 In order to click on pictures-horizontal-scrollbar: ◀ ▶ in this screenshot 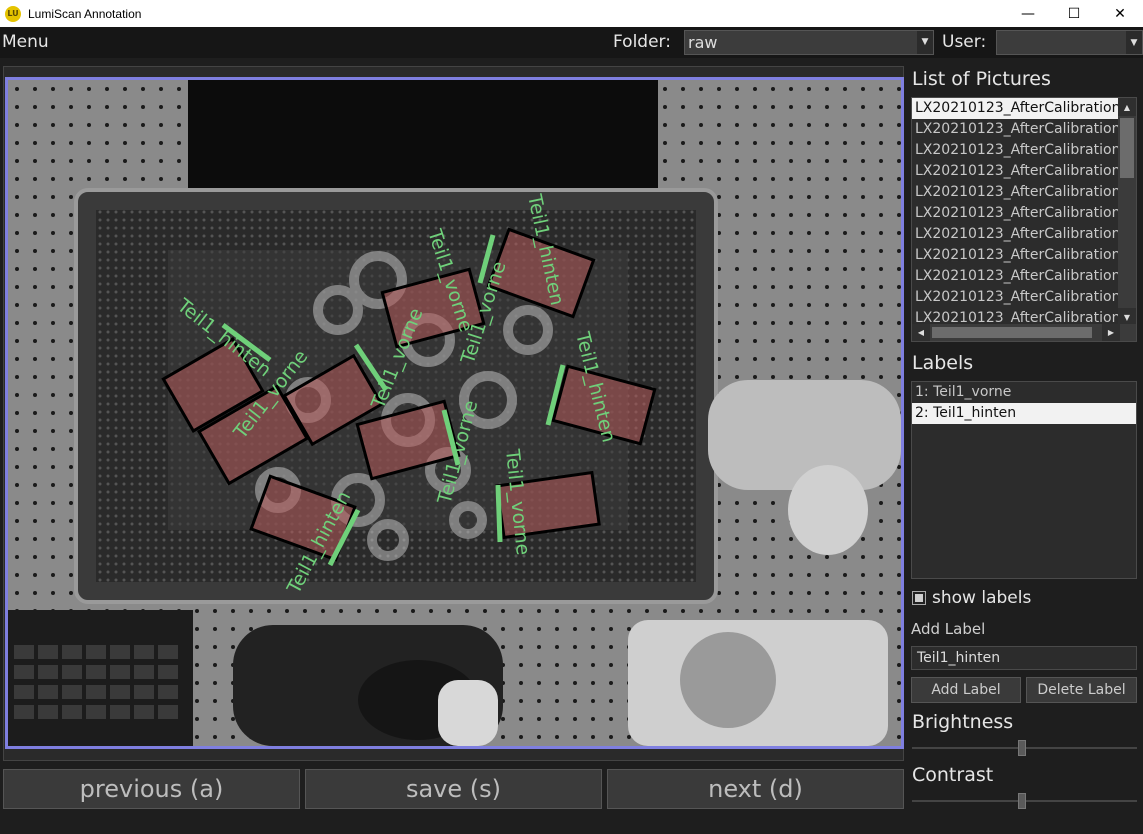, I will do `click(1024, 332)`.